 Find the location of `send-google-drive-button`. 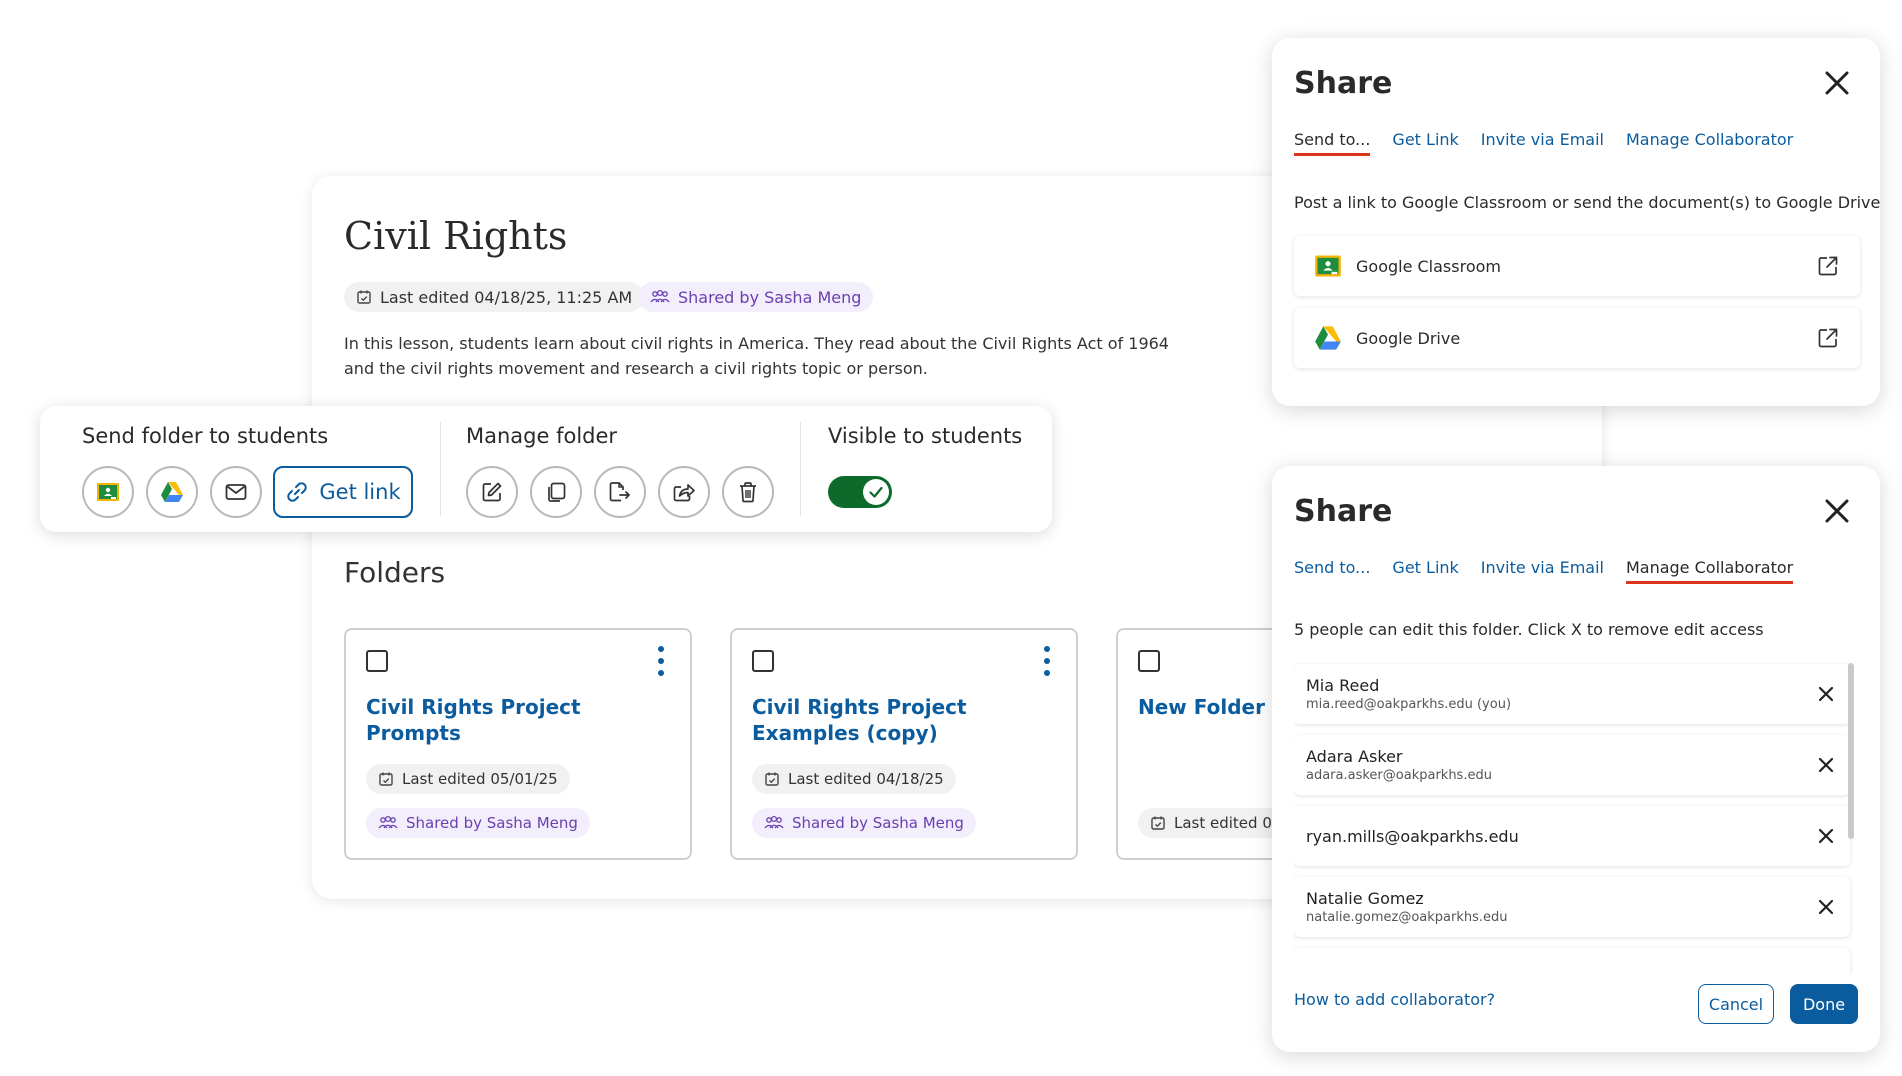

send-google-drive-button is located at coordinates (172, 492).